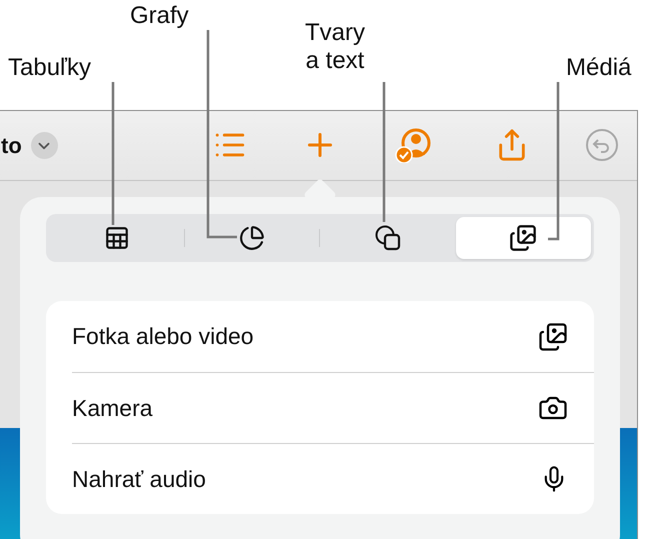  Describe the element at coordinates (599, 68) in the screenshot. I see `callout-label: Médiá` at that location.